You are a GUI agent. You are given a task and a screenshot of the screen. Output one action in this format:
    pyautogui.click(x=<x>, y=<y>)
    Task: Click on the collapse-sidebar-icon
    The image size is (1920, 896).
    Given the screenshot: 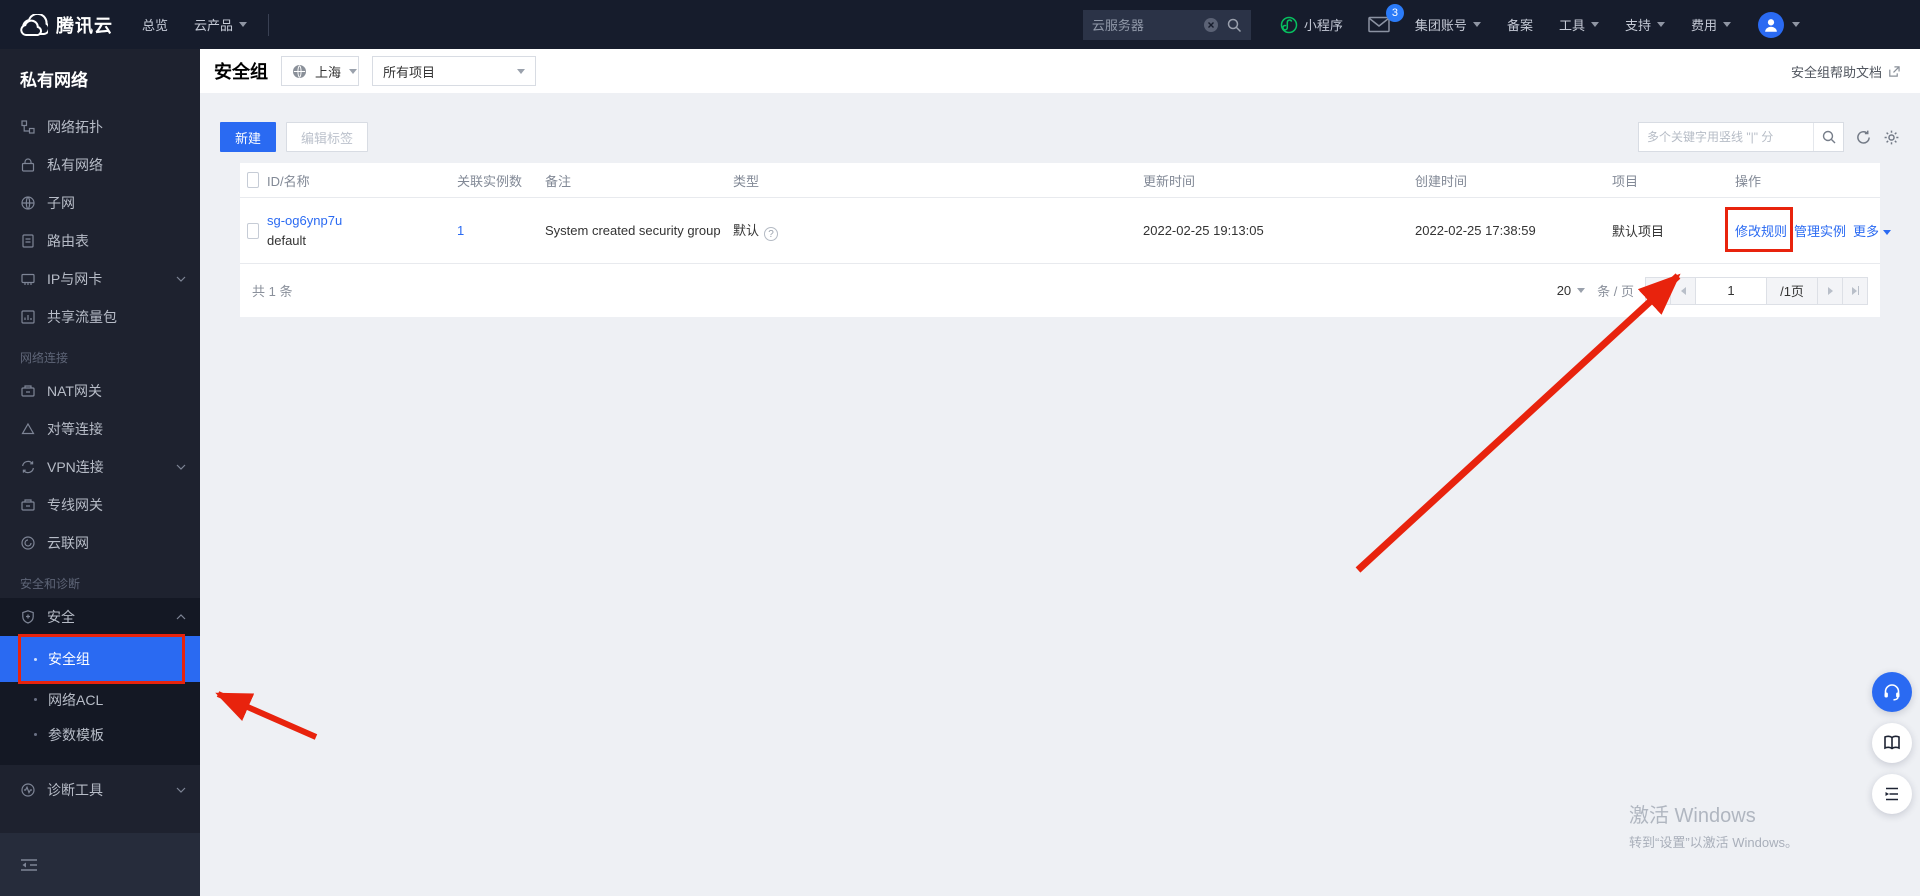 What is the action you would take?
    pyautogui.click(x=29, y=865)
    